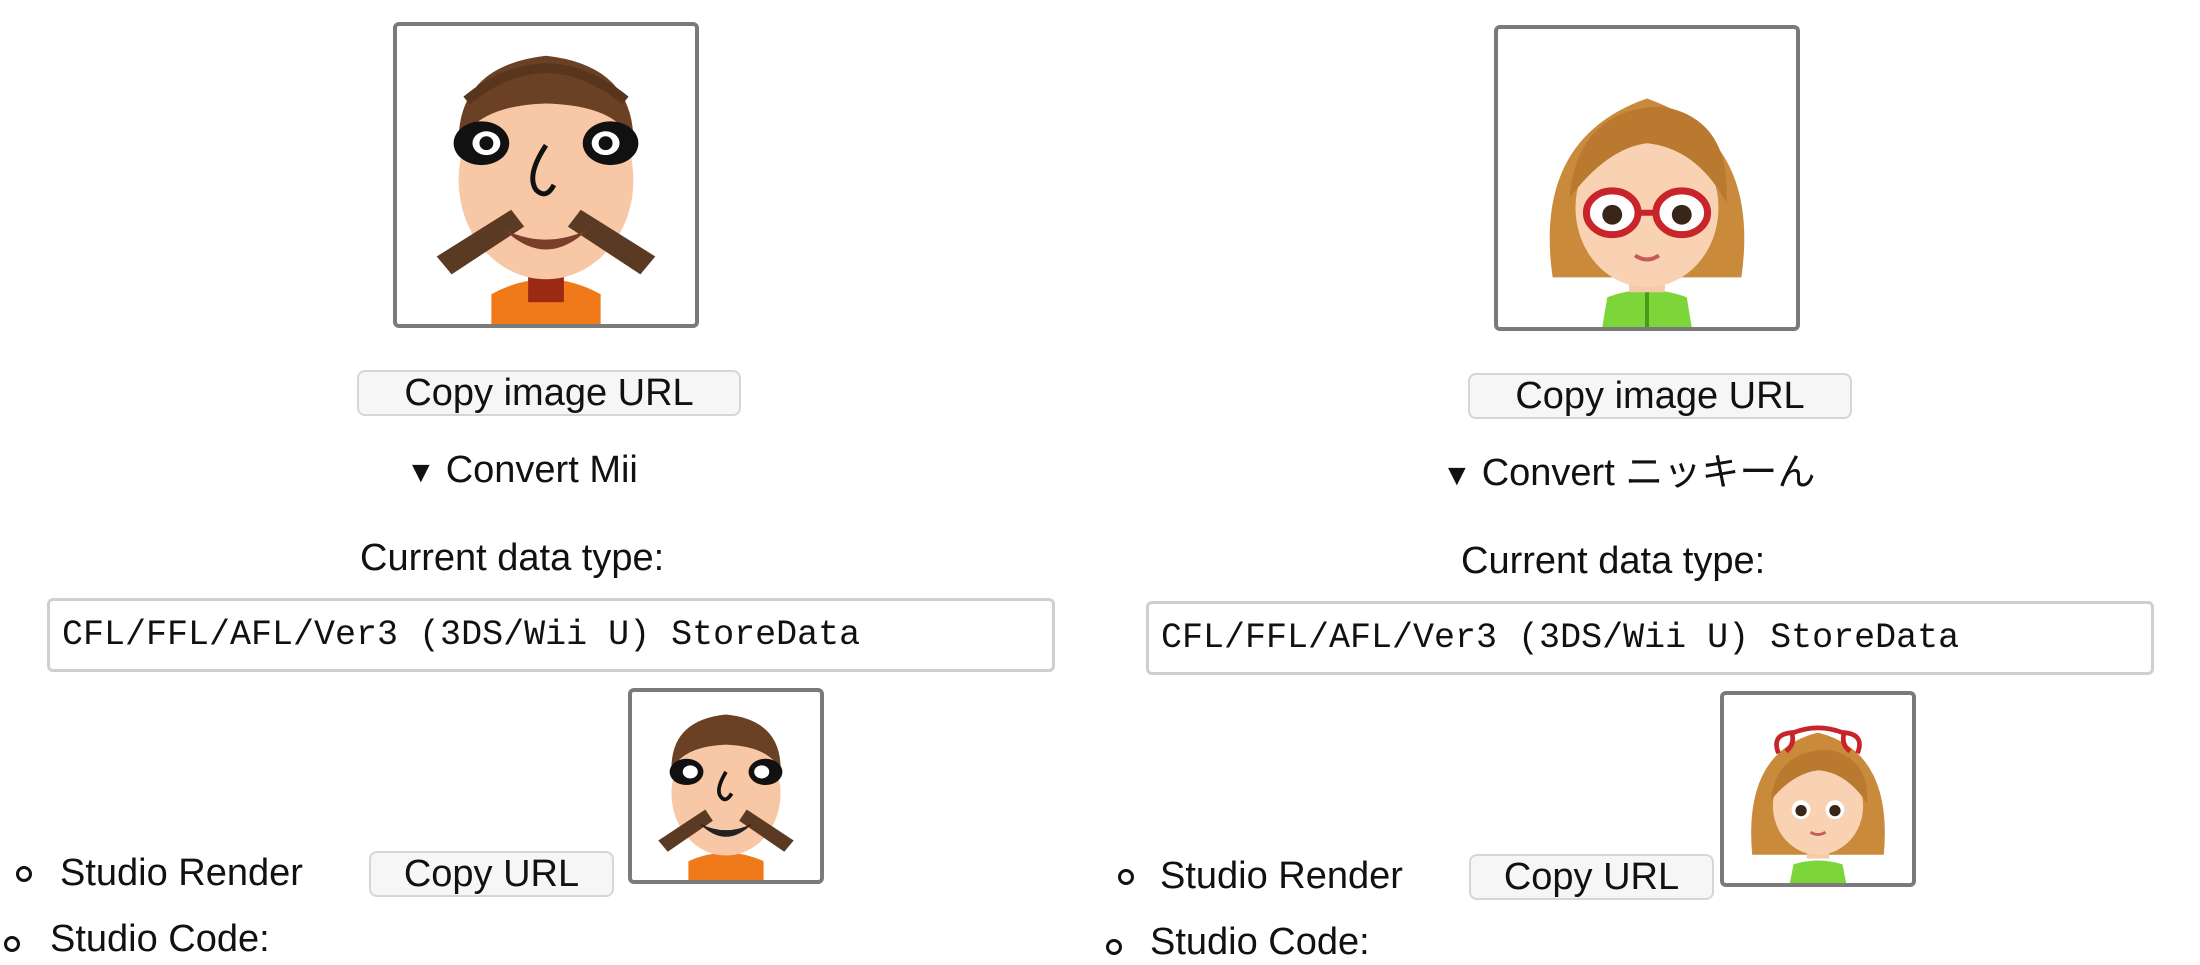 The image size is (2200, 965). Describe the element at coordinates (1647, 212) in the screenshot. I see `mii-portrait-girl-icon` at that location.